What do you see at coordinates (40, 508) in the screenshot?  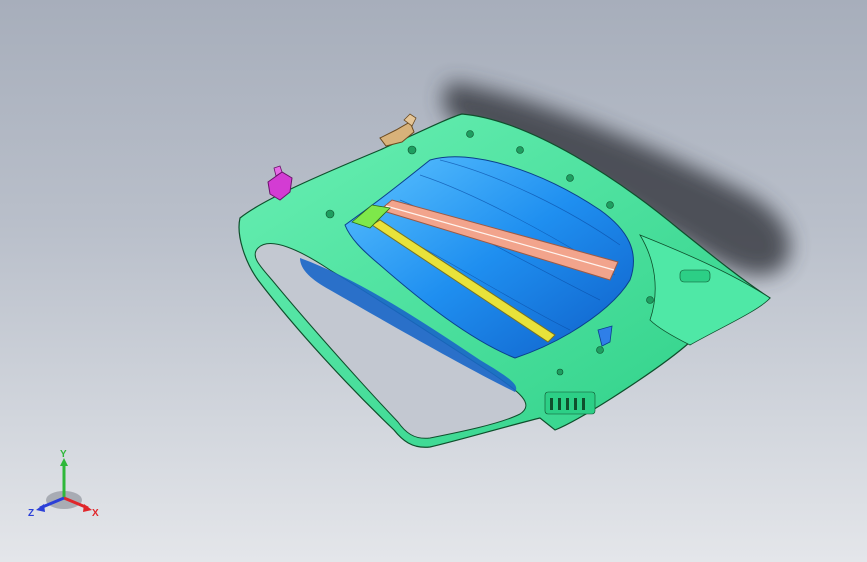 I see `z-axis-arrow` at bounding box center [40, 508].